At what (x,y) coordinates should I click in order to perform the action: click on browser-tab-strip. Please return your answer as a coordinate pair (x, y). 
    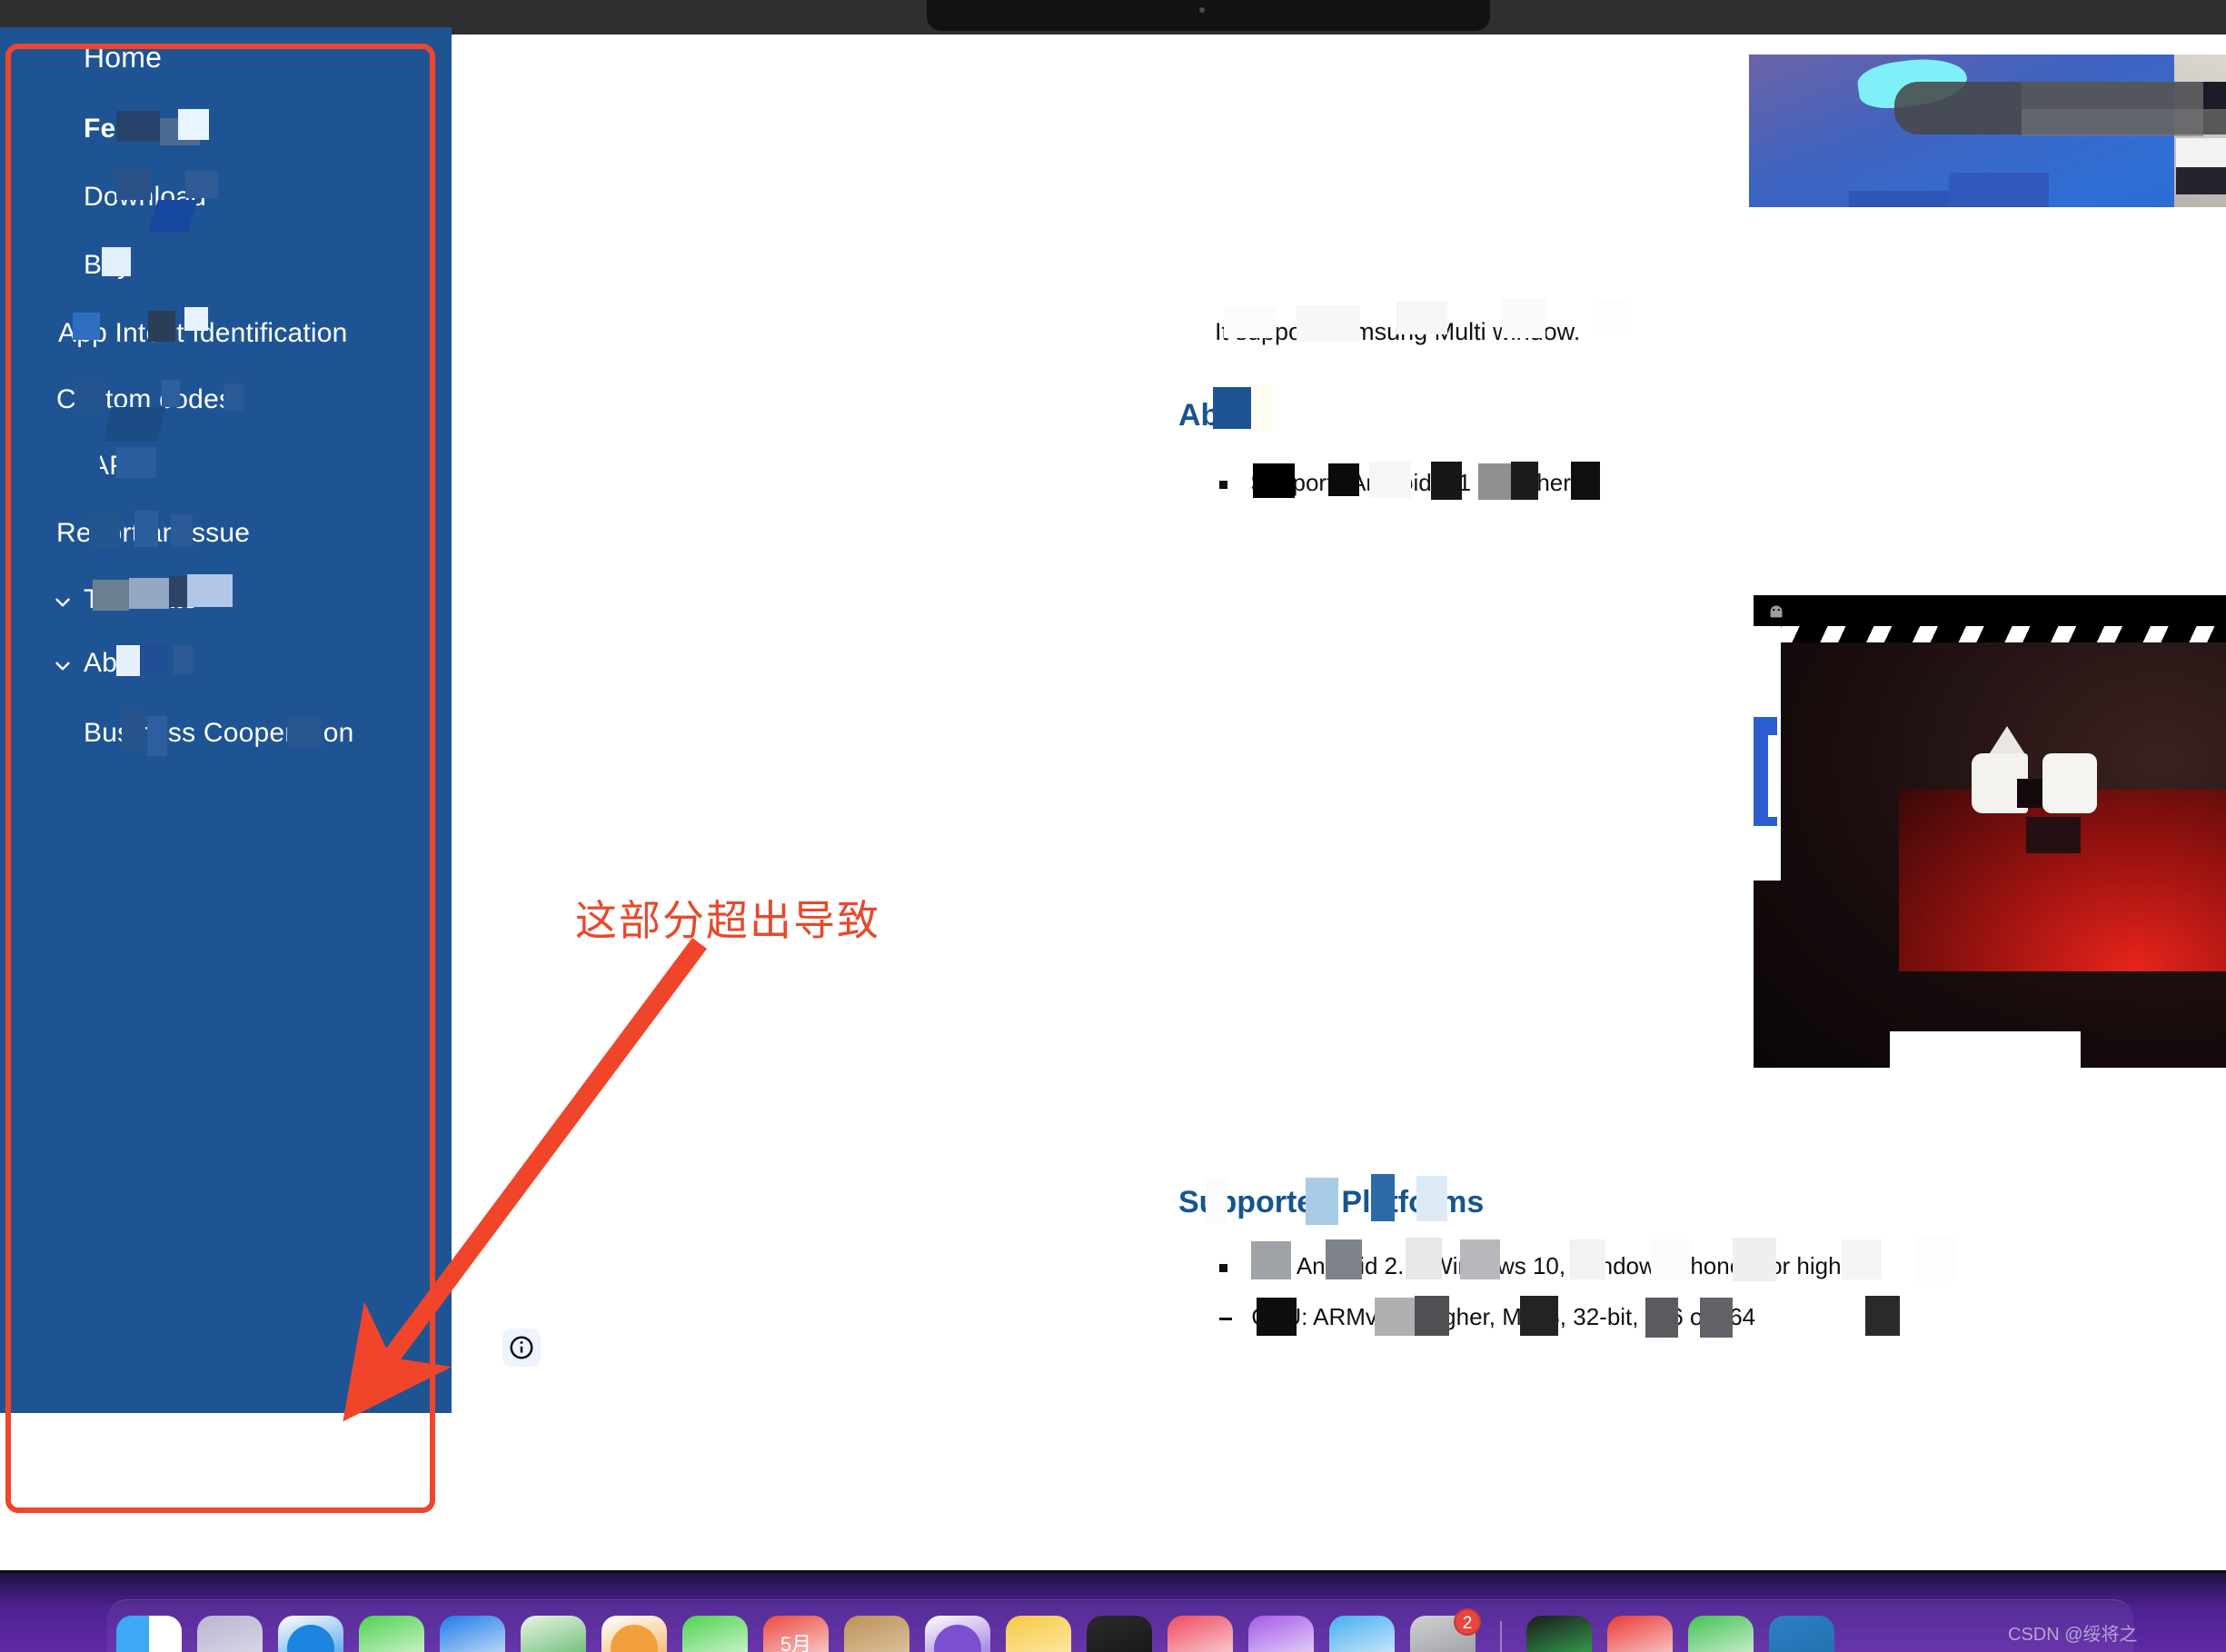
    Looking at the image, I should click on (1208, 16).